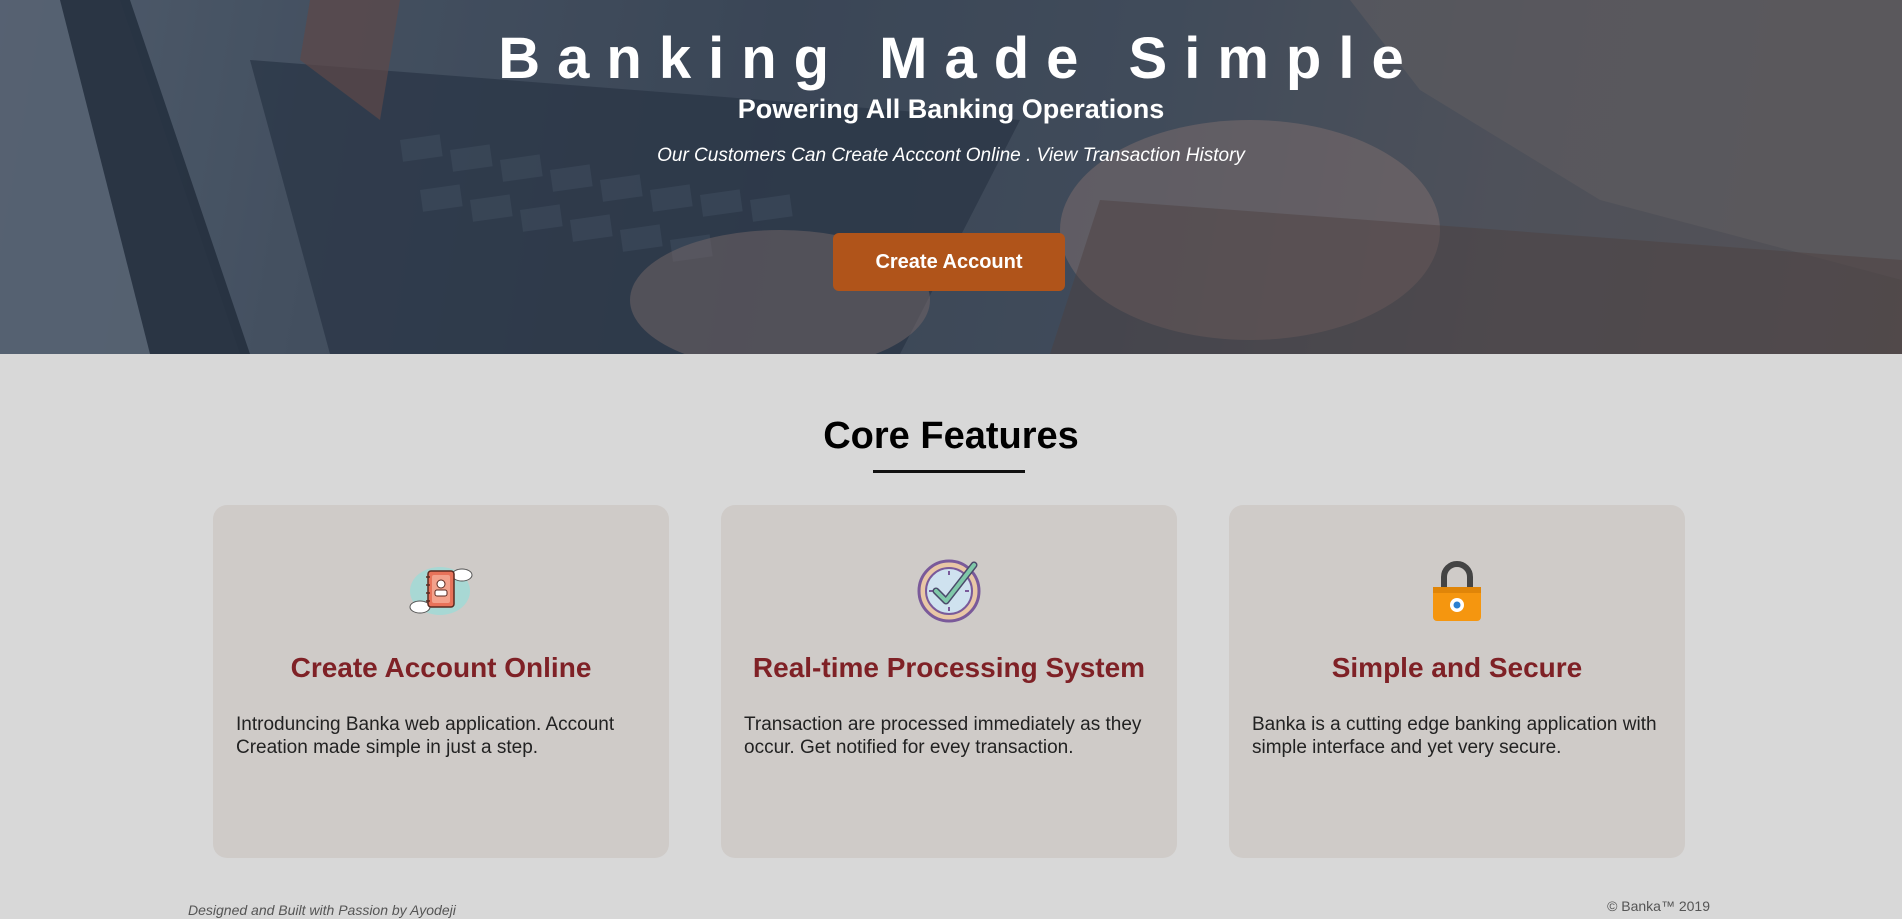 Image resolution: width=1902 pixels, height=919 pixels. I want to click on create-account-button: Create Account, so click(949, 262).